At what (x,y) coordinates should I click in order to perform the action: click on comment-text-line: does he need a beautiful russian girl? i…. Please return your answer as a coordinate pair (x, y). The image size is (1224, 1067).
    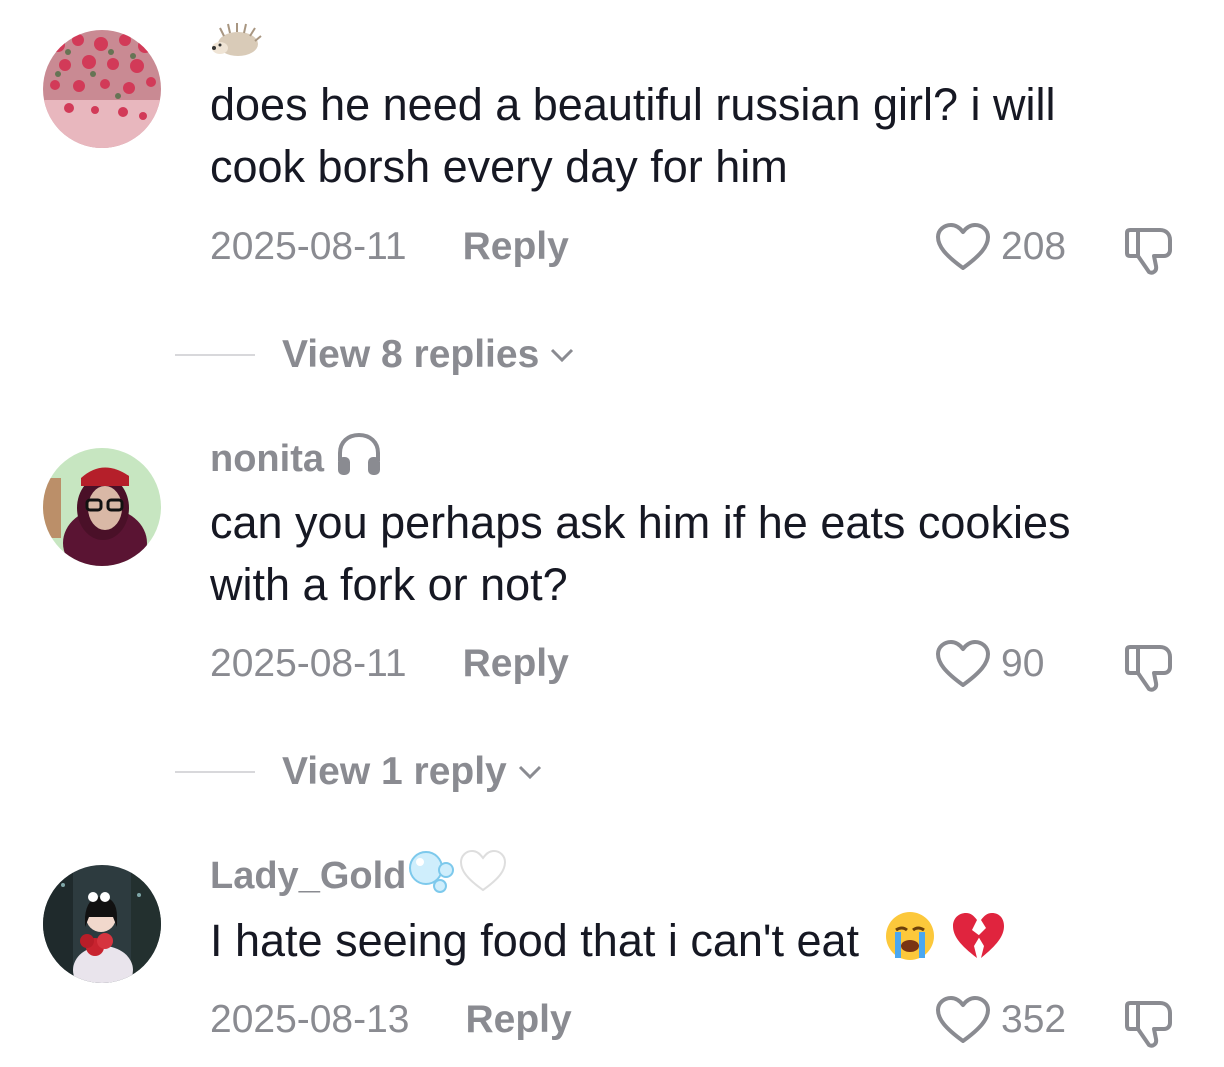
    Looking at the image, I should click on (633, 104).